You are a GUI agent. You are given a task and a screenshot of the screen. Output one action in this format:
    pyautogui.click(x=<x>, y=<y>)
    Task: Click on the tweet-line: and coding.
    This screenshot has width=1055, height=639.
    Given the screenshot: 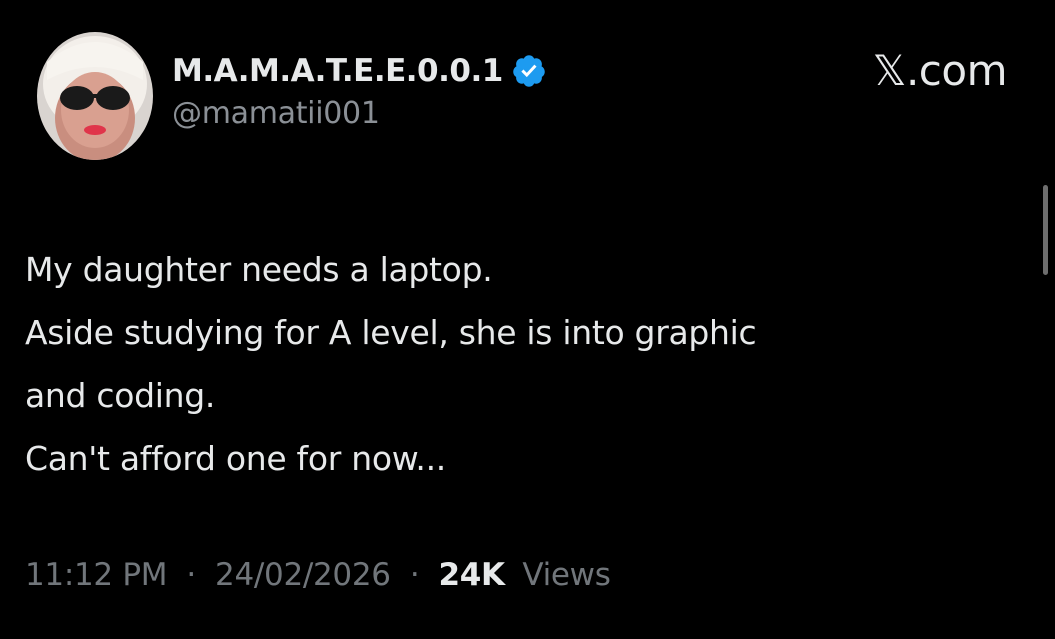 What is the action you would take?
    pyautogui.click(x=120, y=395)
    